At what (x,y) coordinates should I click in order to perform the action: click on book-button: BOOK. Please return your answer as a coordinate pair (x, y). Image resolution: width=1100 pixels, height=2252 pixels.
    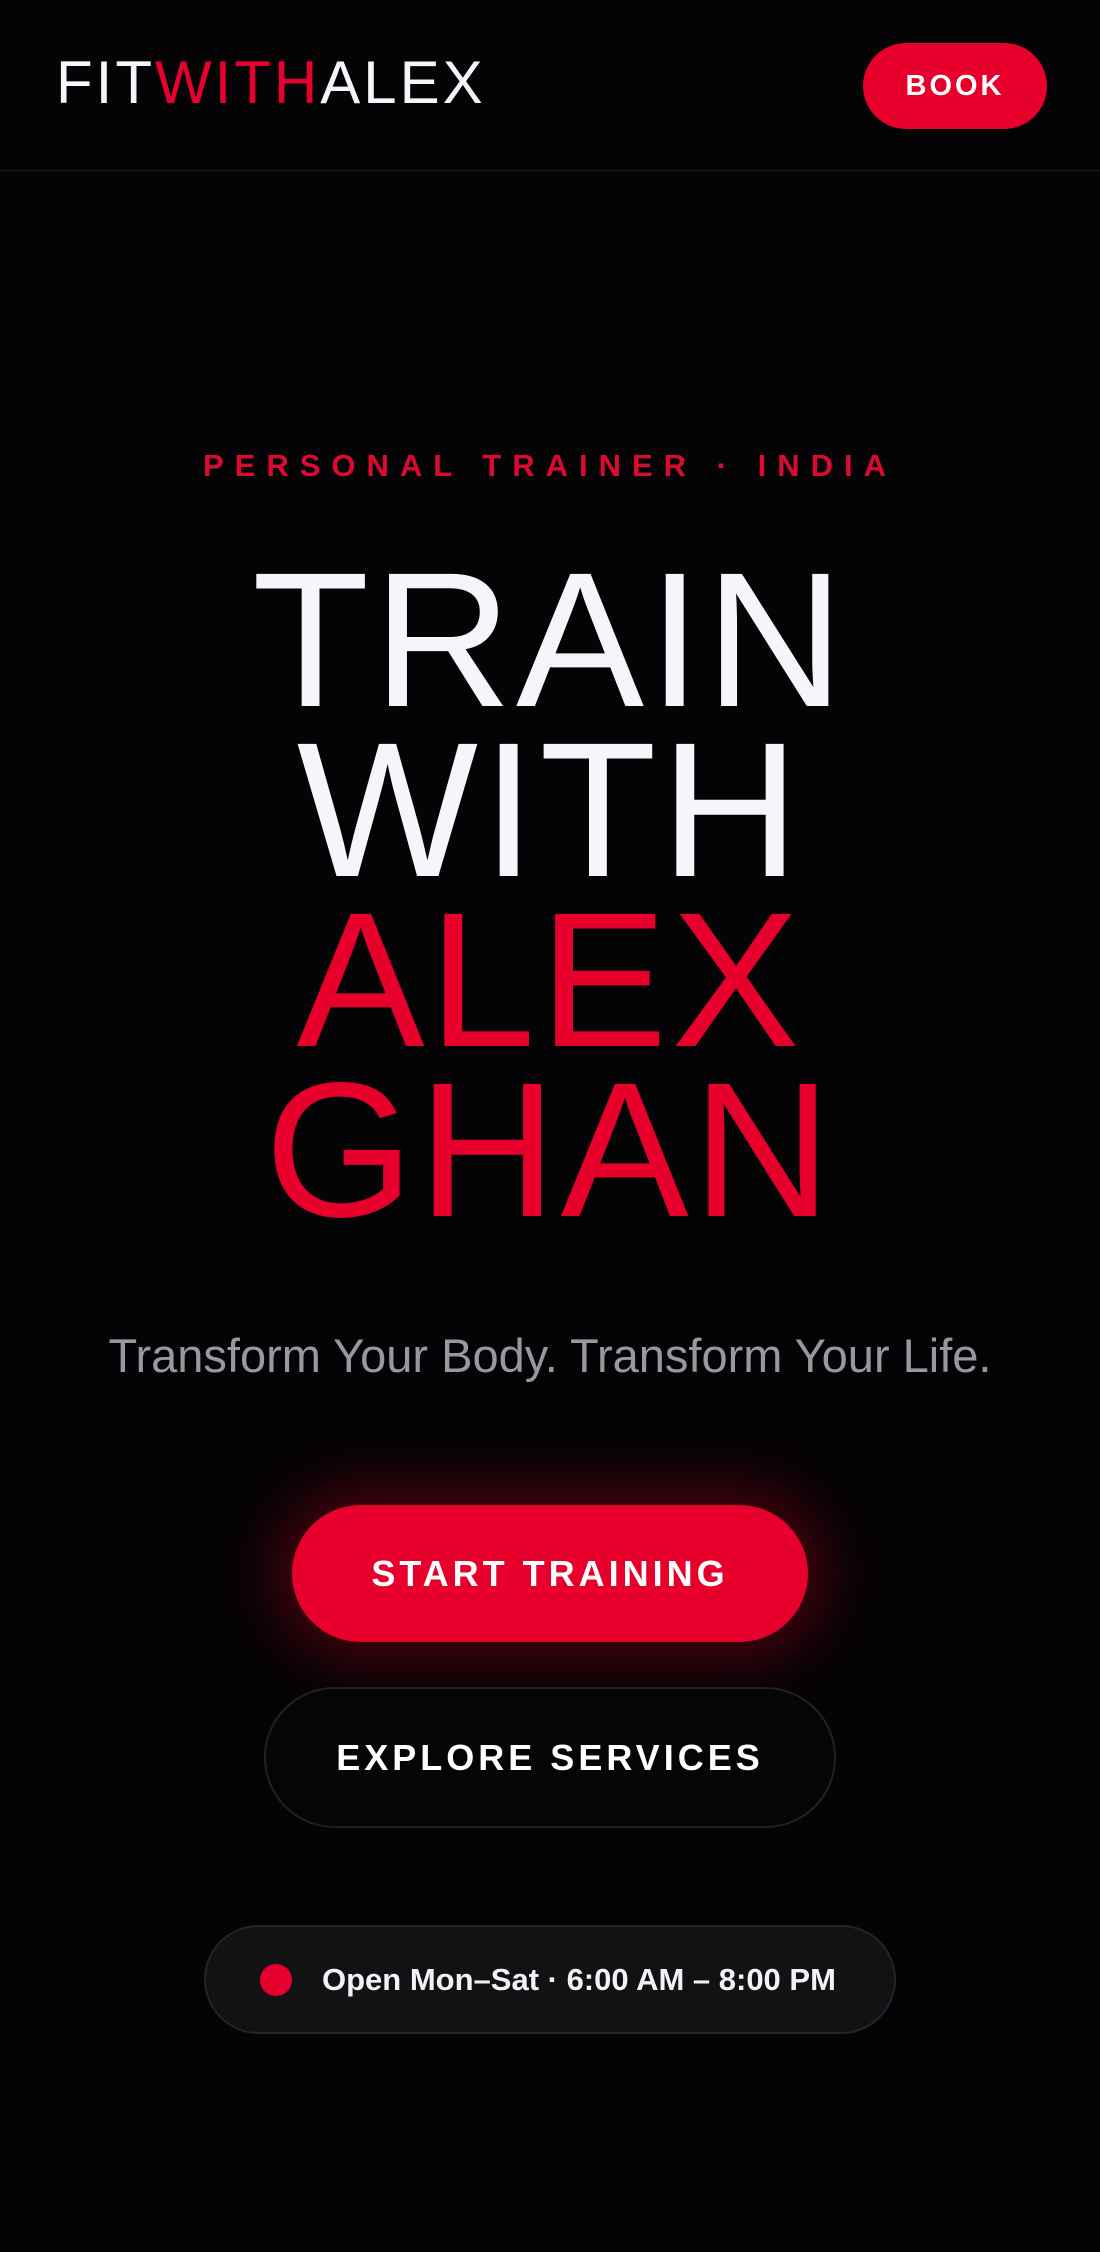
    Looking at the image, I should click on (955, 86).